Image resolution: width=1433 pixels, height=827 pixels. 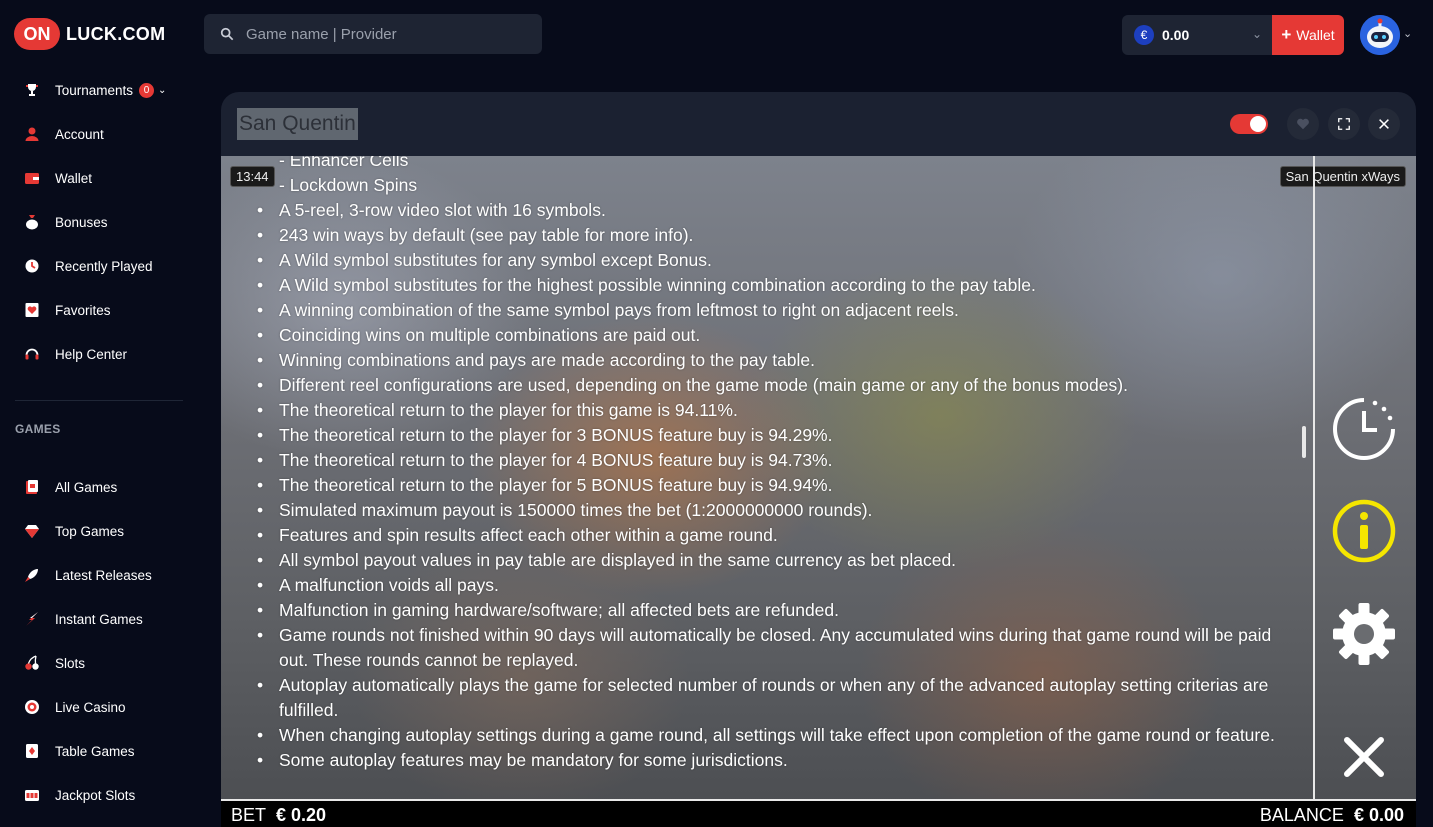 I want to click on rocket-icon, so click(x=32, y=575).